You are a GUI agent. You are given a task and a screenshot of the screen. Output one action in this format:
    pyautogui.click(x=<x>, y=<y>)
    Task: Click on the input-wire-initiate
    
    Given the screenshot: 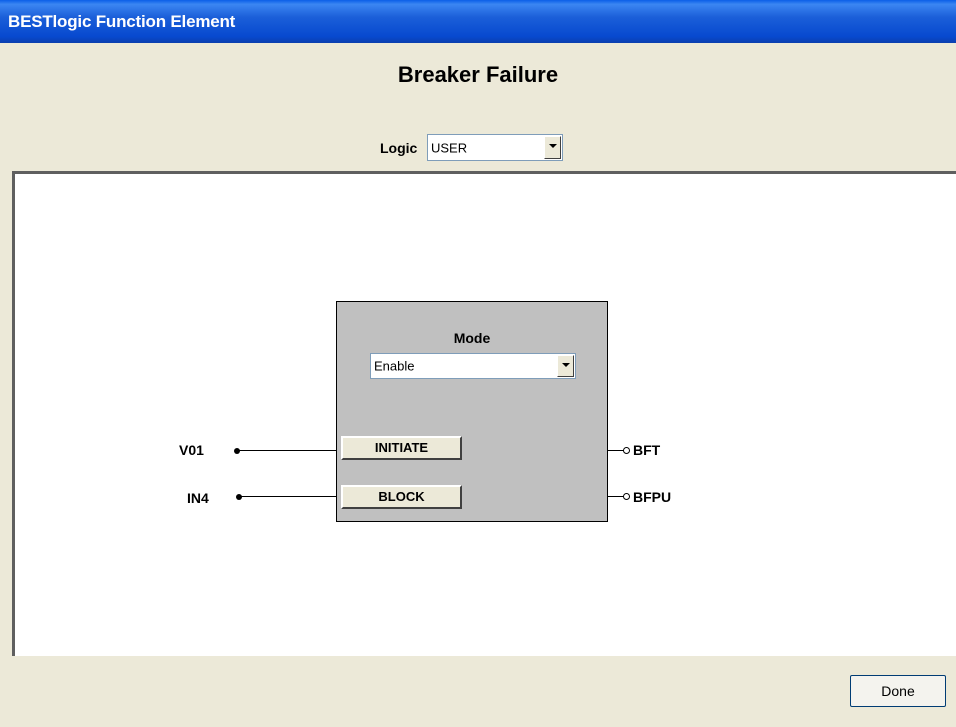 What is the action you would take?
    pyautogui.click(x=288, y=450)
    